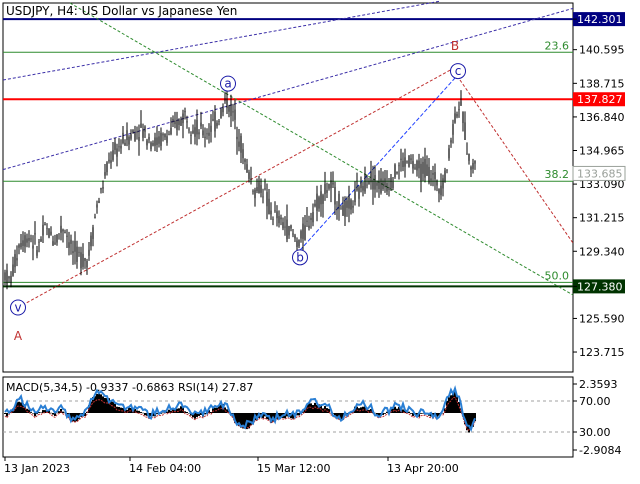  Describe the element at coordinates (165, 468) in the screenshot. I see `time-tick-label: 14 Feb 04:00` at that location.